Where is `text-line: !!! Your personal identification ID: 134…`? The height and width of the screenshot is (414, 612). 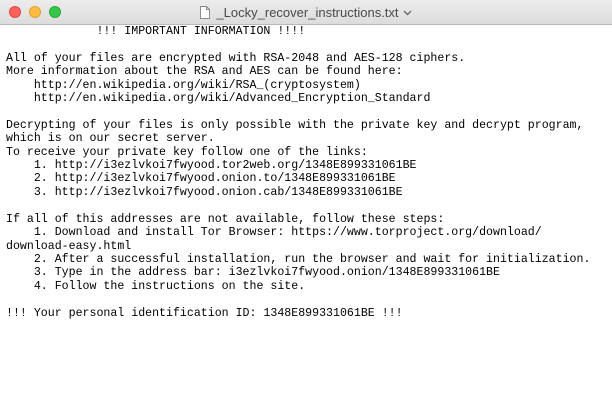 text-line: !!! Your personal identification ID: 134… is located at coordinates (204, 313).